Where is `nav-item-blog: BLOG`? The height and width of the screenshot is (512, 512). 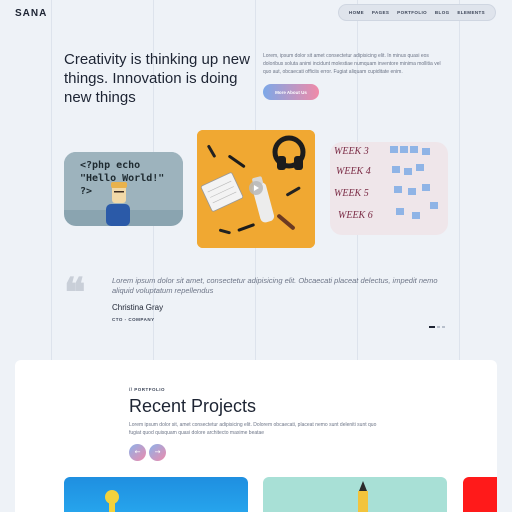
nav-item-blog: BLOG is located at coordinates (442, 12).